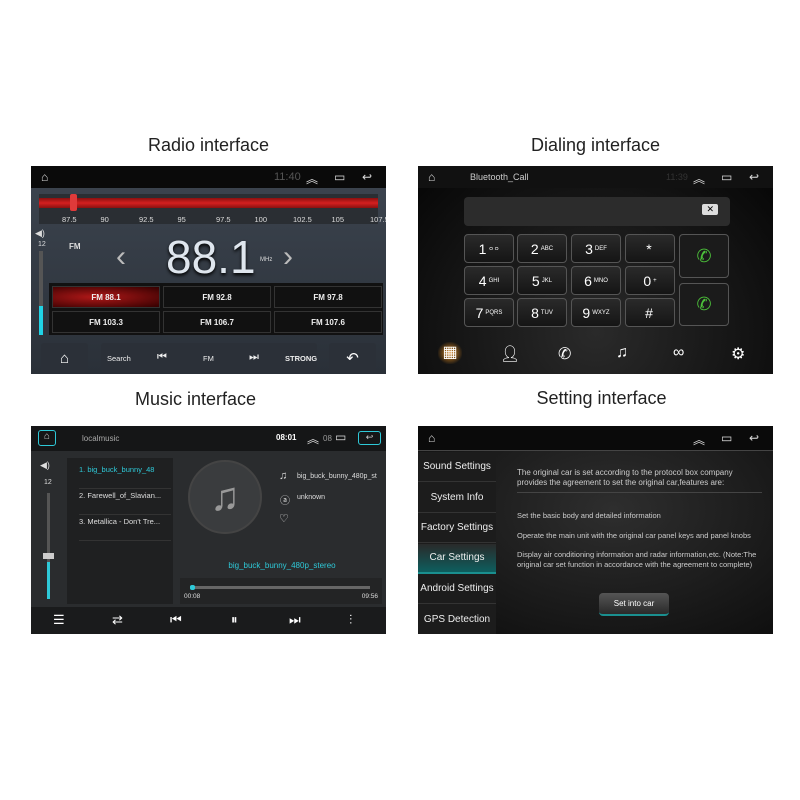  I want to click on settings-menu-item: System Info, so click(457, 498).